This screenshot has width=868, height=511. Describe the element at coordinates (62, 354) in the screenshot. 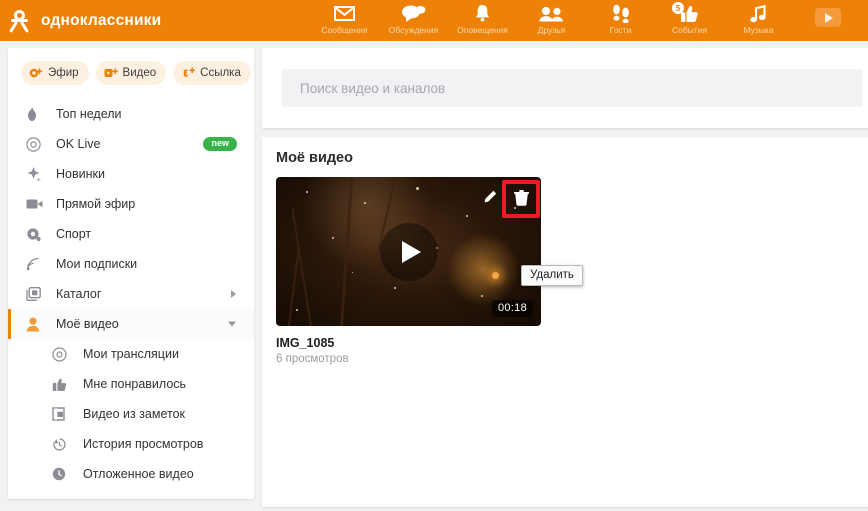

I see `broadcast-circle-icon` at that location.